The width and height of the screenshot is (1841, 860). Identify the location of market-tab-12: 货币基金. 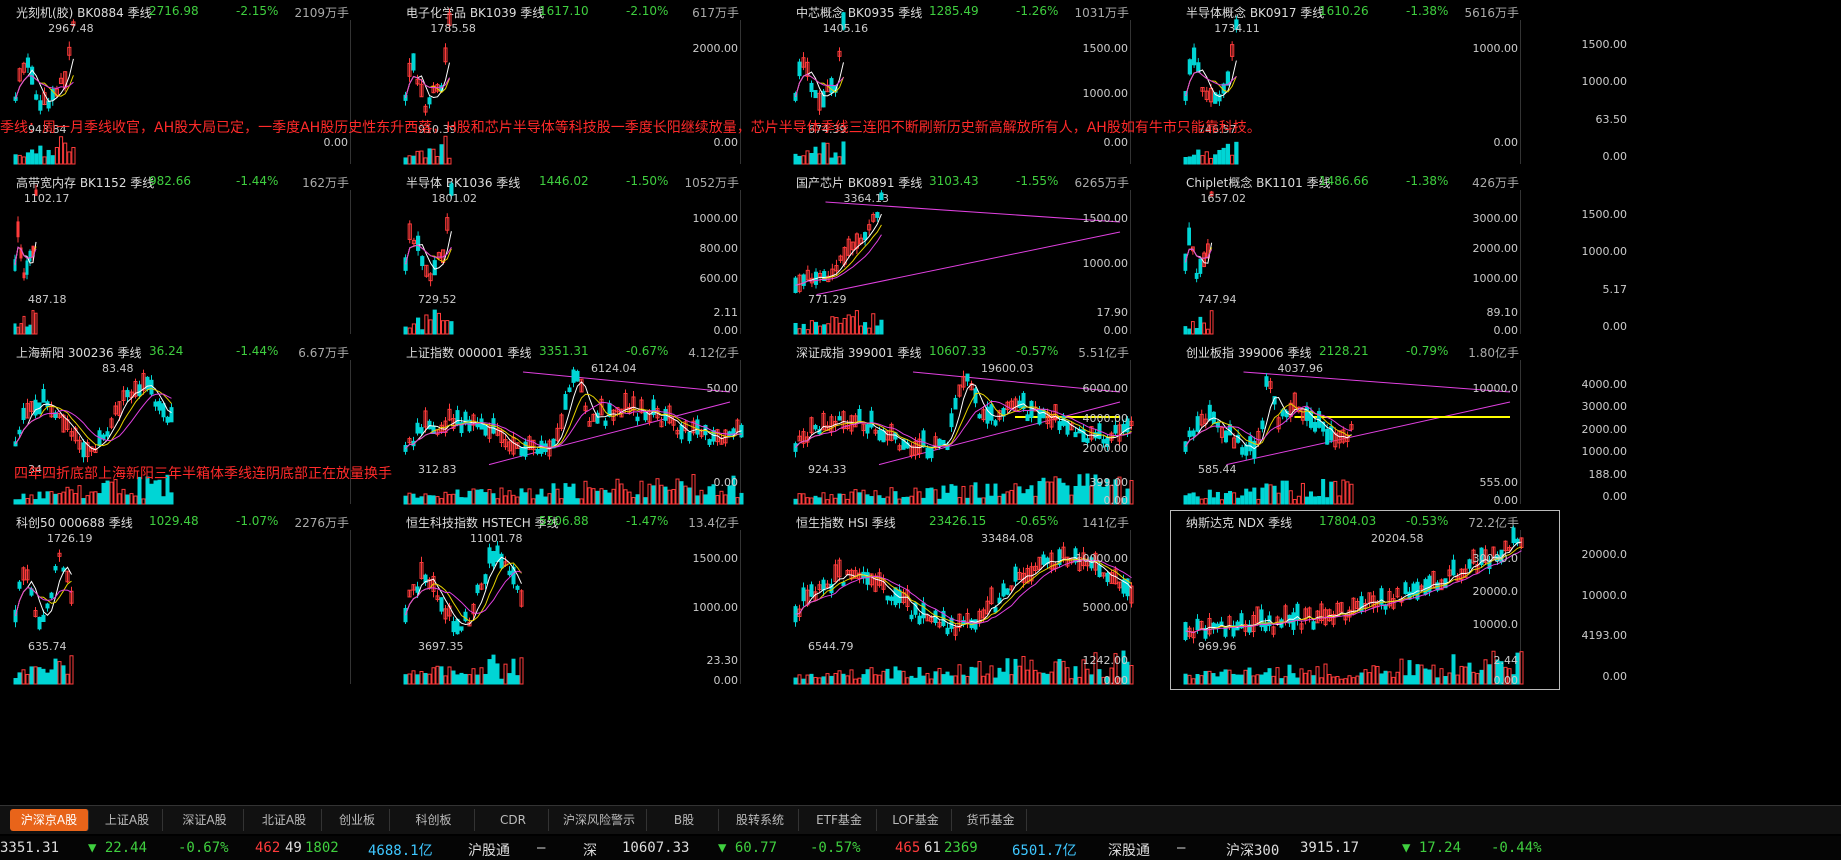
(991, 820).